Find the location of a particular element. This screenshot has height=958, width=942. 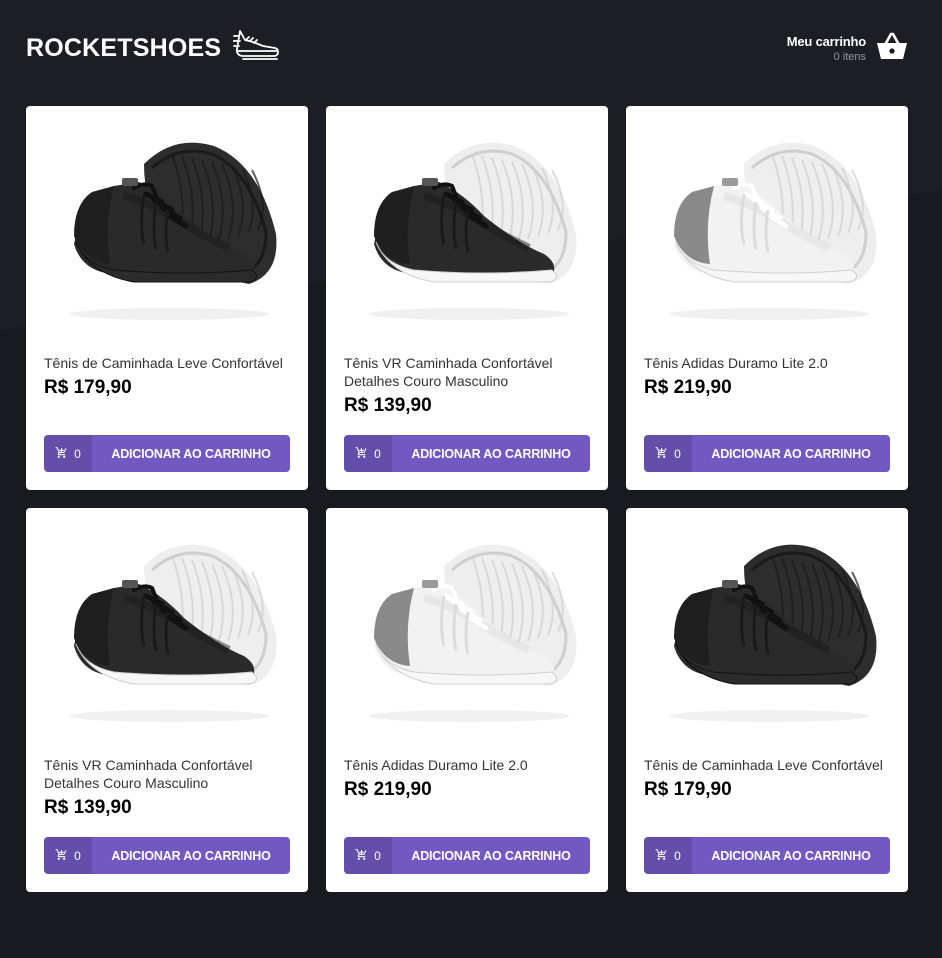

logo-link: ROCKETSHOES is located at coordinates (153, 48).